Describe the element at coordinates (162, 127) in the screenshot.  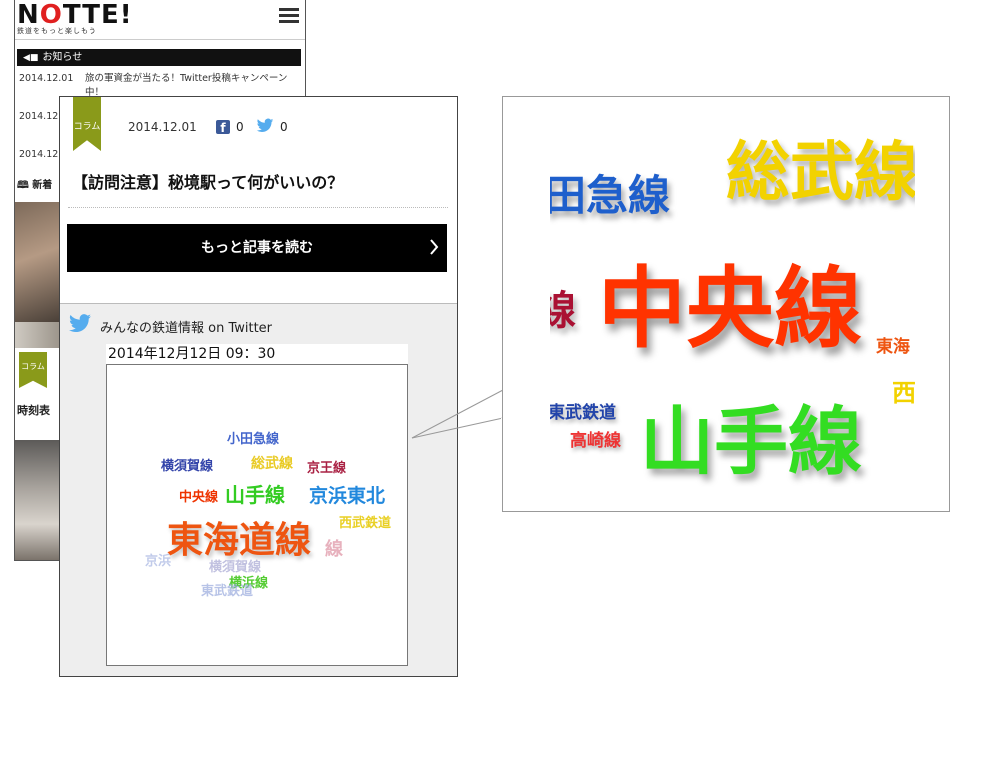
I see `article-date: 2014.12.01` at that location.